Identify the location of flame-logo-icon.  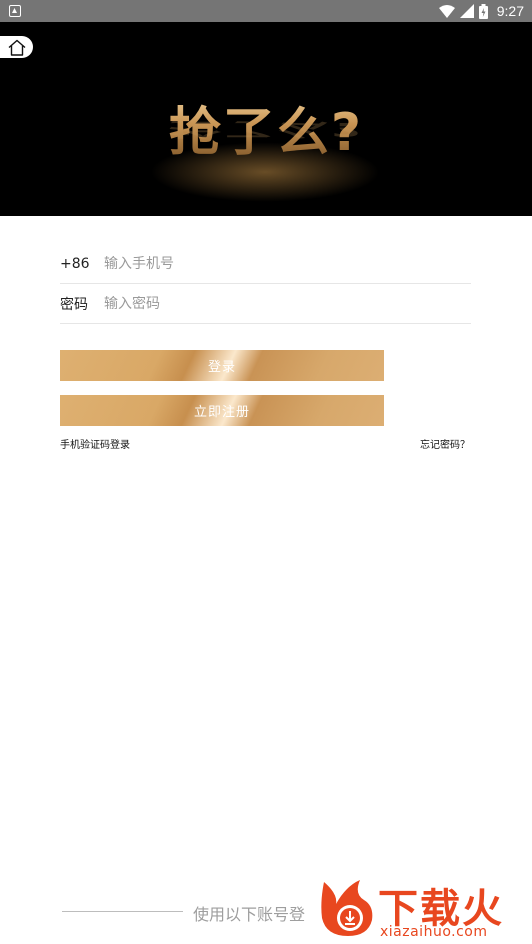
(347, 908).